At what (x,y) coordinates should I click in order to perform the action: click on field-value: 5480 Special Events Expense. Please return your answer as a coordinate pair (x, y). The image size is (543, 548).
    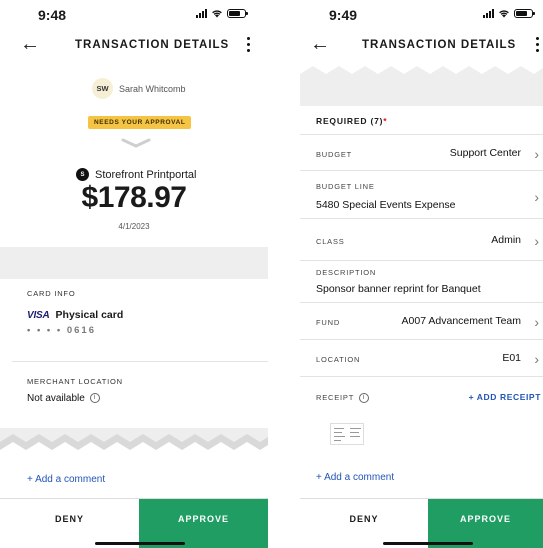
    Looking at the image, I should click on (386, 205).